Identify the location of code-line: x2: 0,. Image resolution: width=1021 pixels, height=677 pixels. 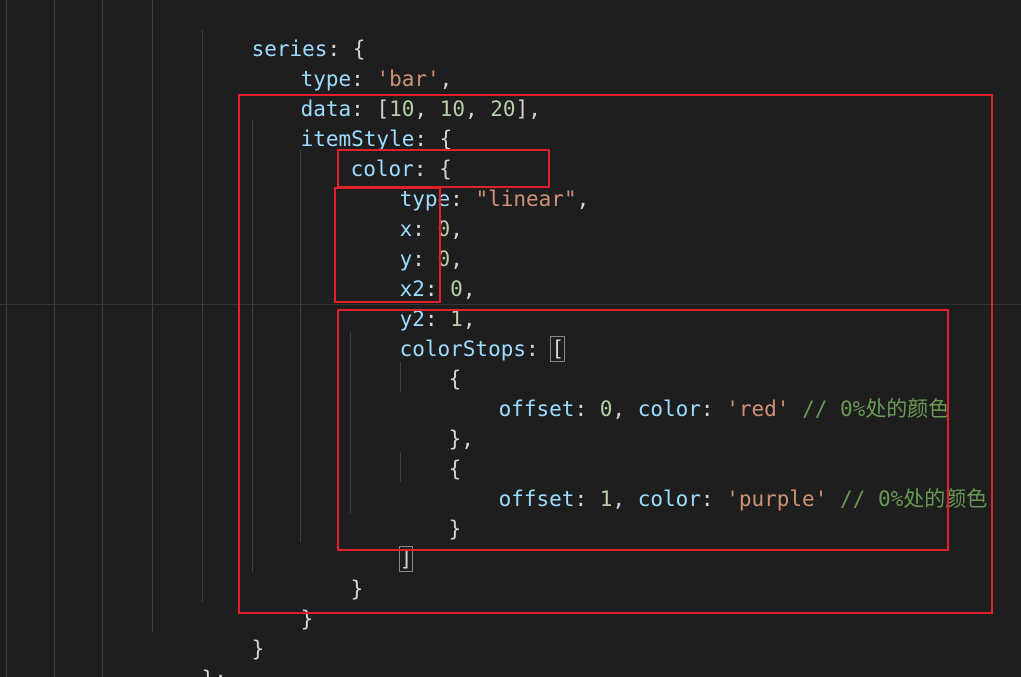
(412, 272).